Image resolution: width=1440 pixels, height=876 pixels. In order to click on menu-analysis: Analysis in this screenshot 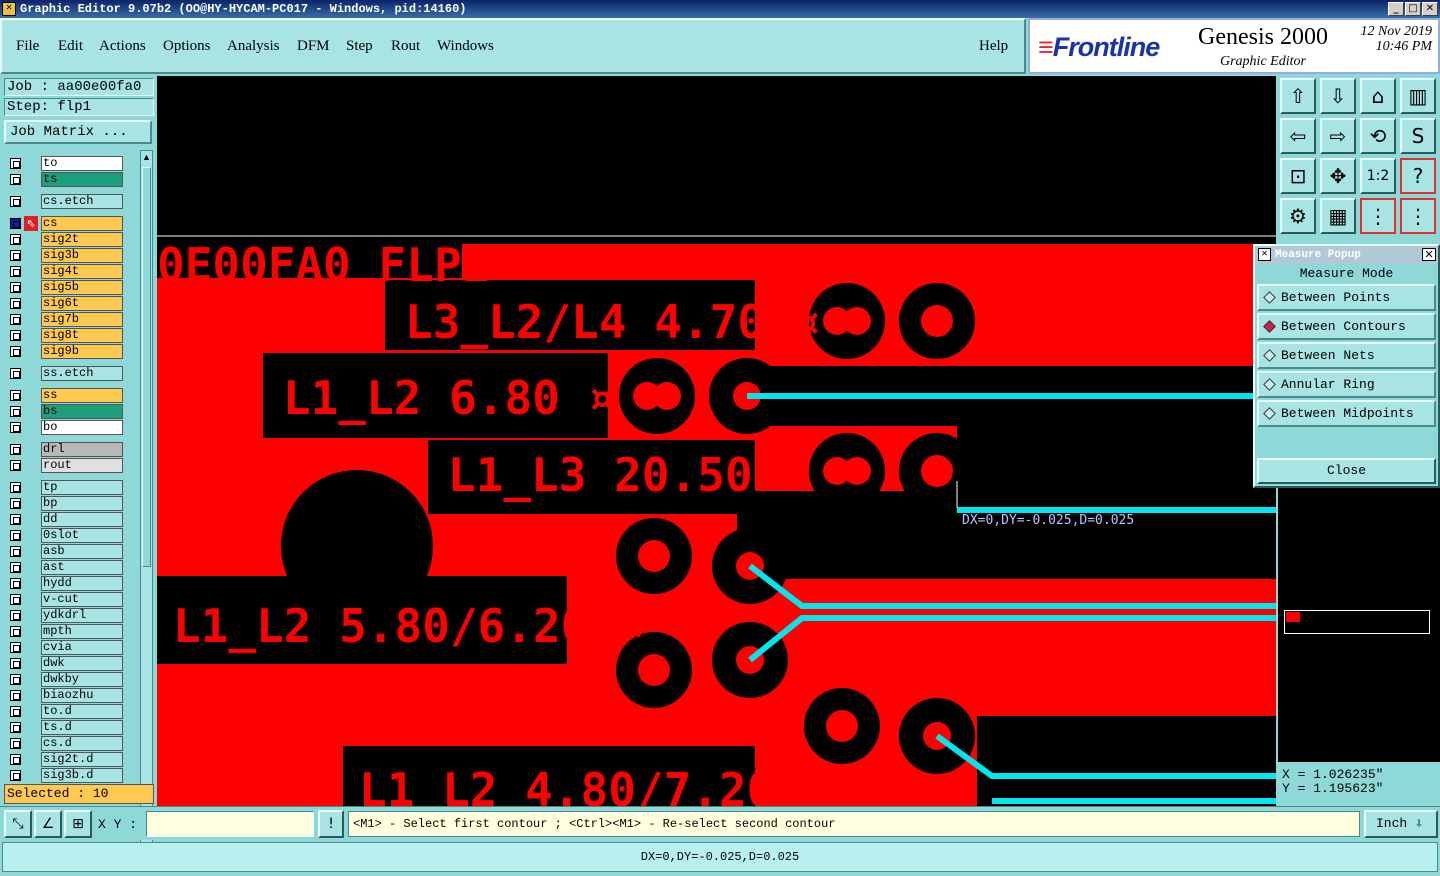, I will do `click(253, 46)`.